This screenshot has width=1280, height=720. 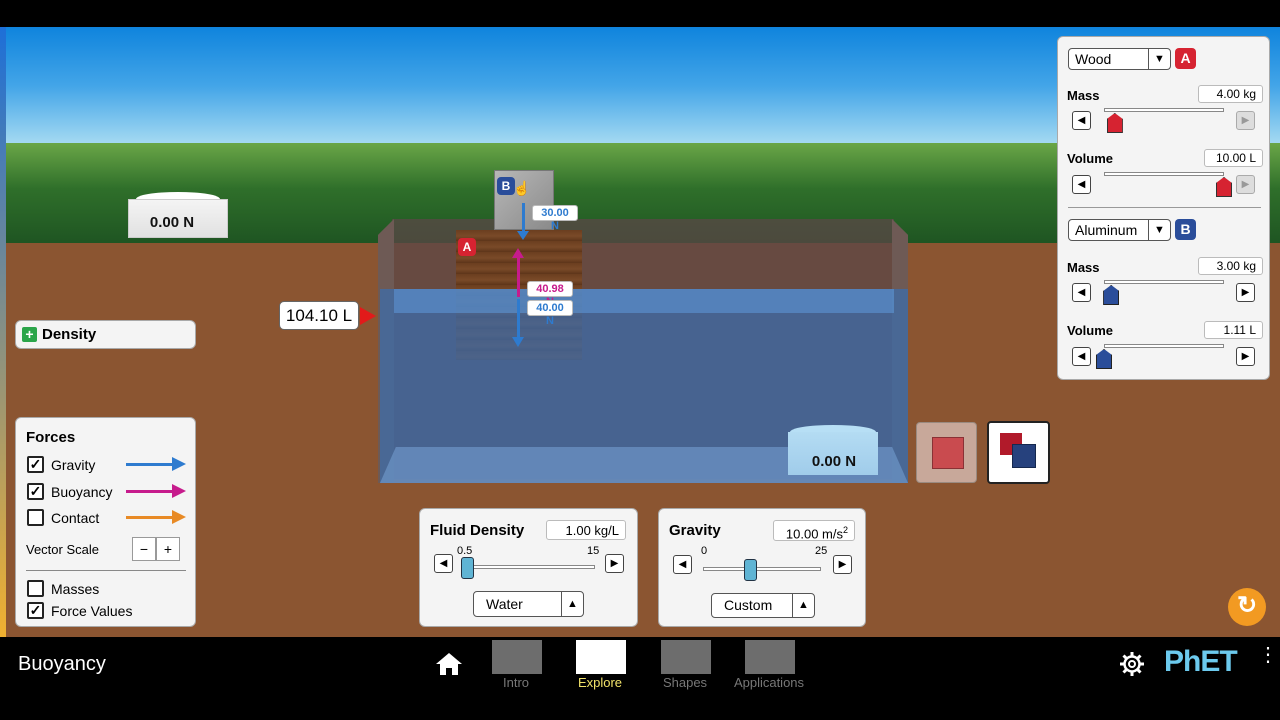 What do you see at coordinates (1081, 356) in the screenshot?
I see `block-b-volume-decrement: ◀` at bounding box center [1081, 356].